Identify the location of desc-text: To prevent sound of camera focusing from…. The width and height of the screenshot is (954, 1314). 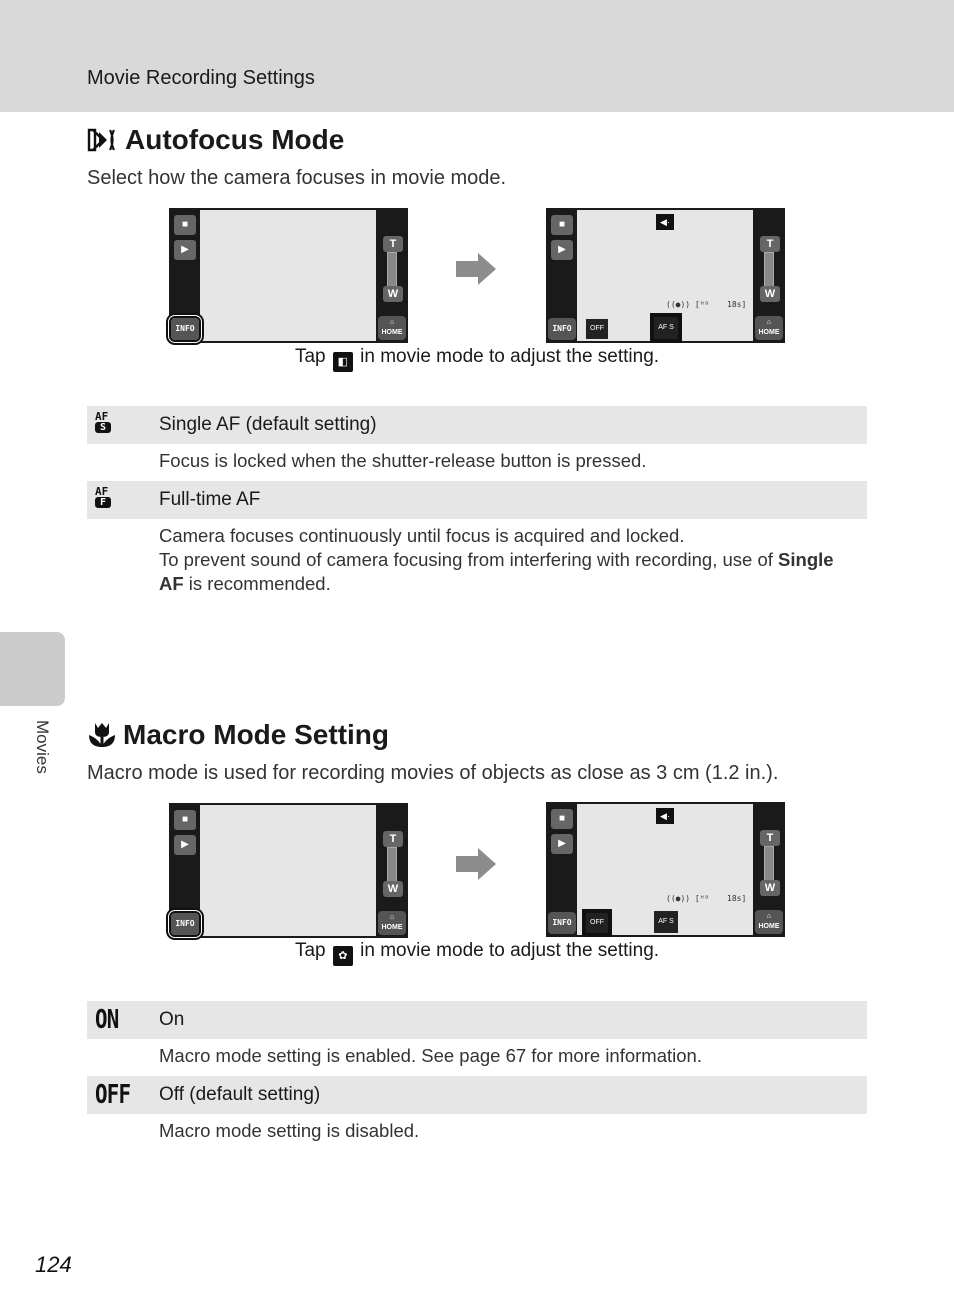
(469, 559).